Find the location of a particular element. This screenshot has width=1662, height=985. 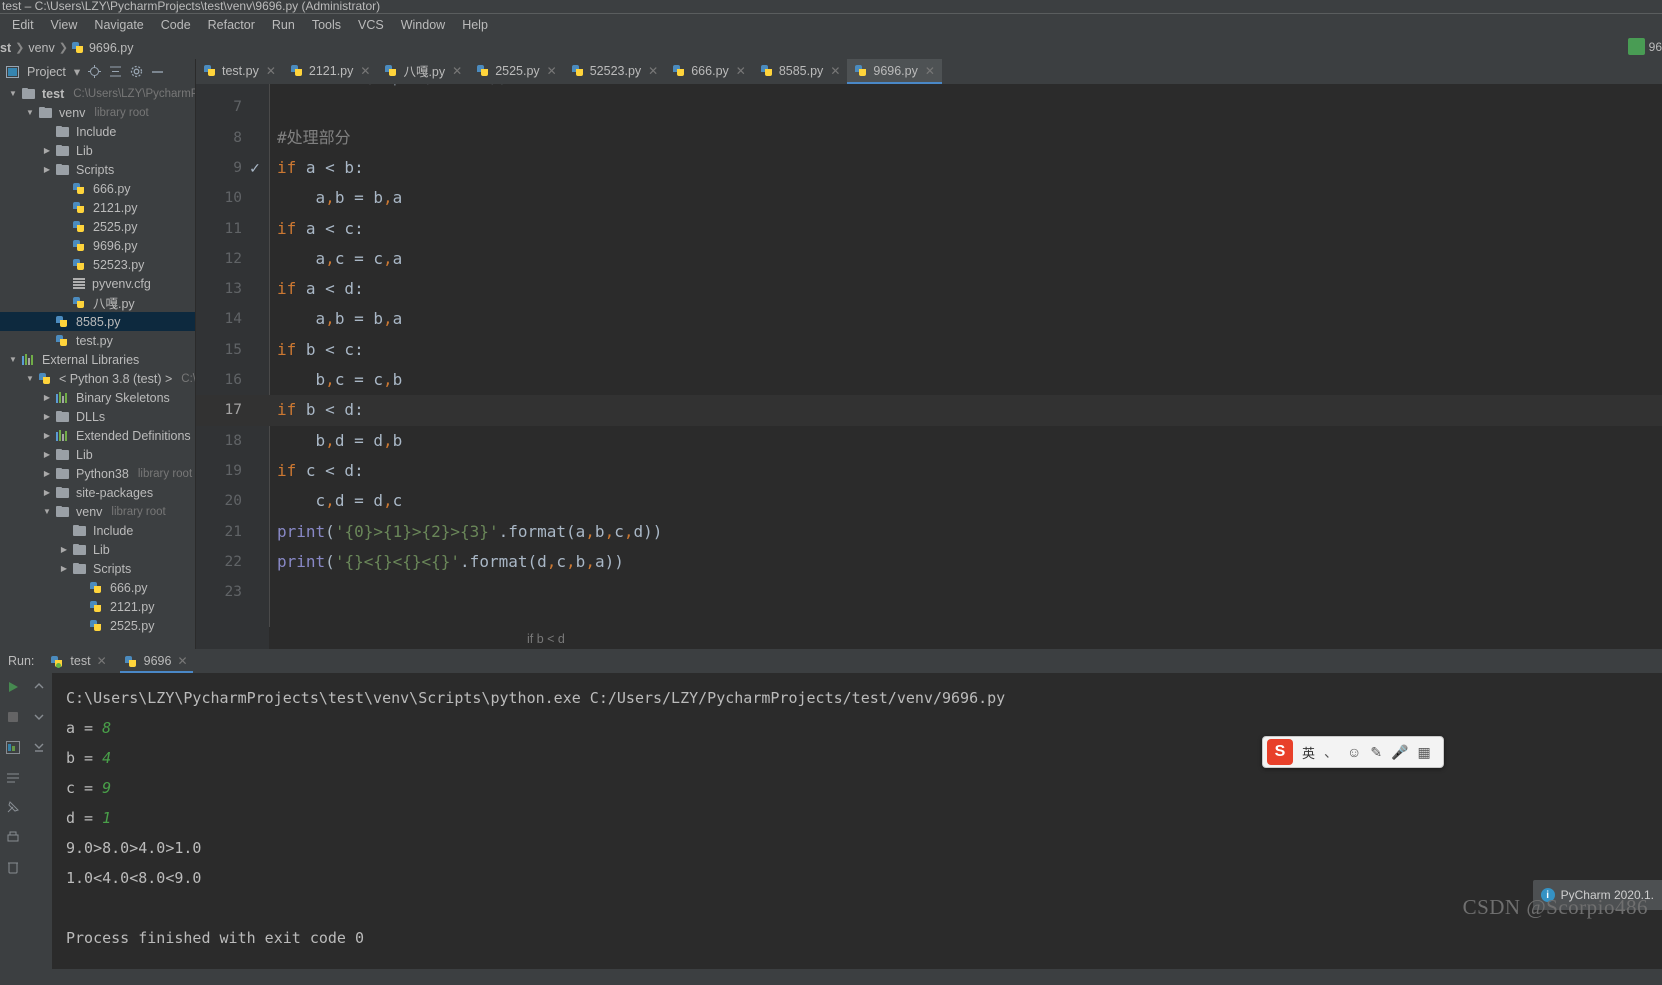

console-view-icon is located at coordinates (13, 747).